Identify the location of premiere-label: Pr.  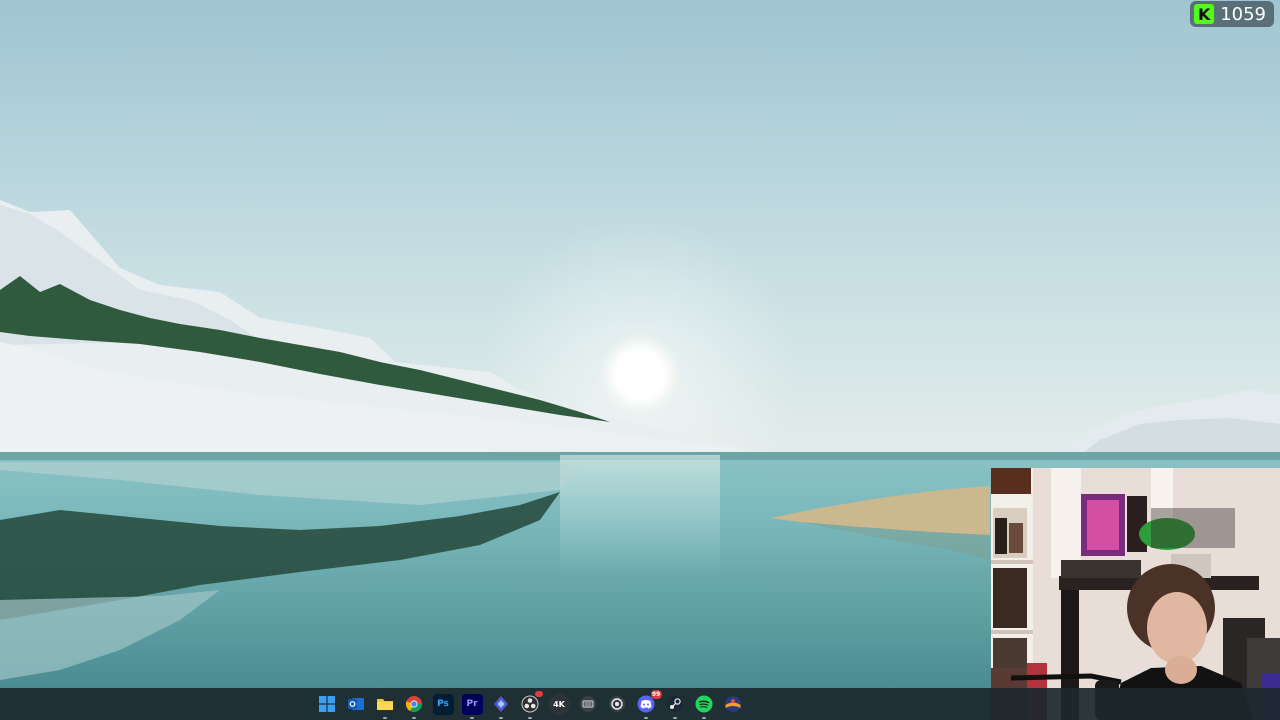
(472, 704).